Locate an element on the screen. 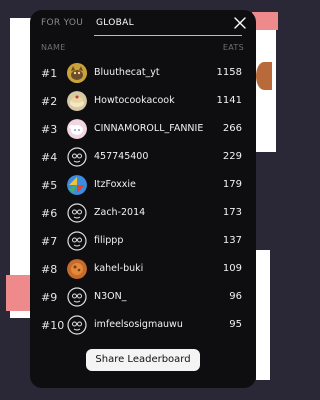 The width and height of the screenshot is (320, 400). leaderboard-row: #7 filippp 137 is located at coordinates (143, 241).